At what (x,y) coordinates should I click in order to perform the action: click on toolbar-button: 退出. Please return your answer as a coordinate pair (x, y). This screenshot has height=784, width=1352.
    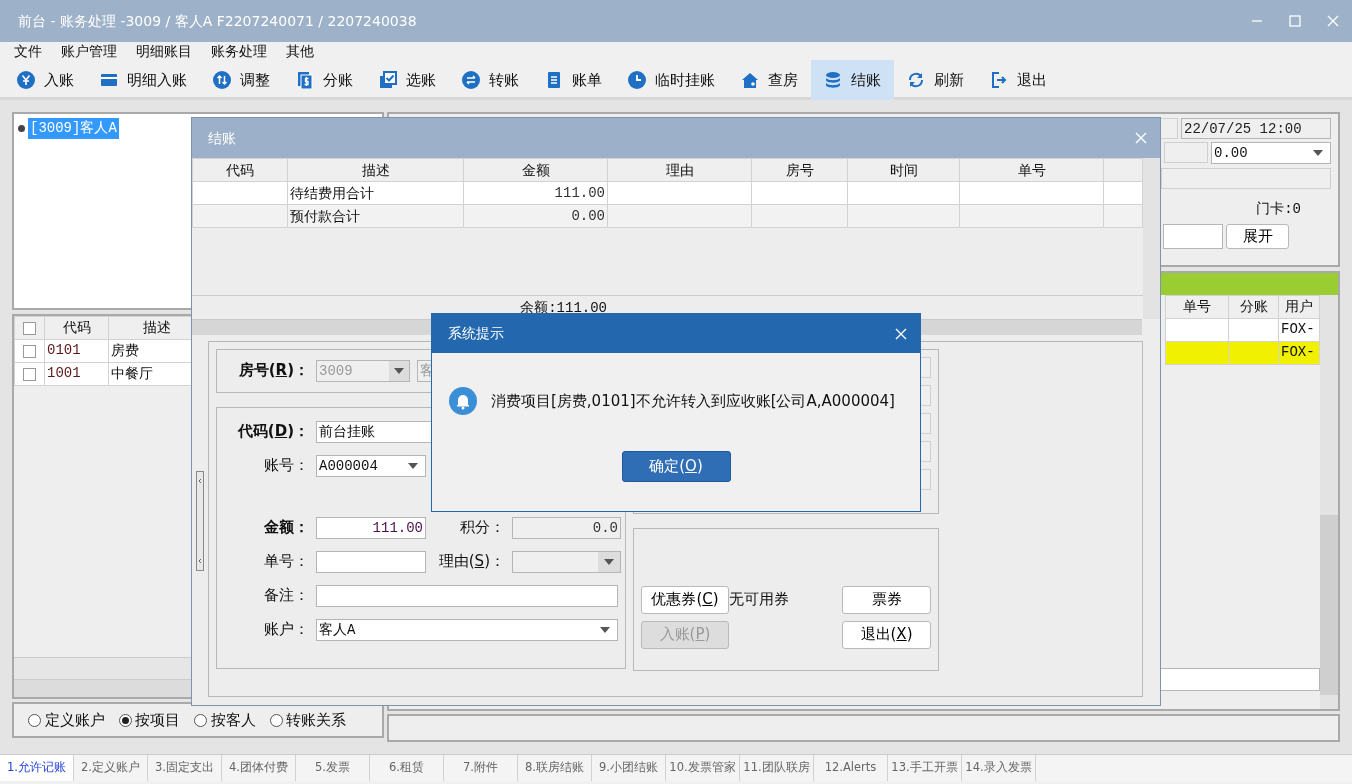
    Looking at the image, I should click on (1018, 80).